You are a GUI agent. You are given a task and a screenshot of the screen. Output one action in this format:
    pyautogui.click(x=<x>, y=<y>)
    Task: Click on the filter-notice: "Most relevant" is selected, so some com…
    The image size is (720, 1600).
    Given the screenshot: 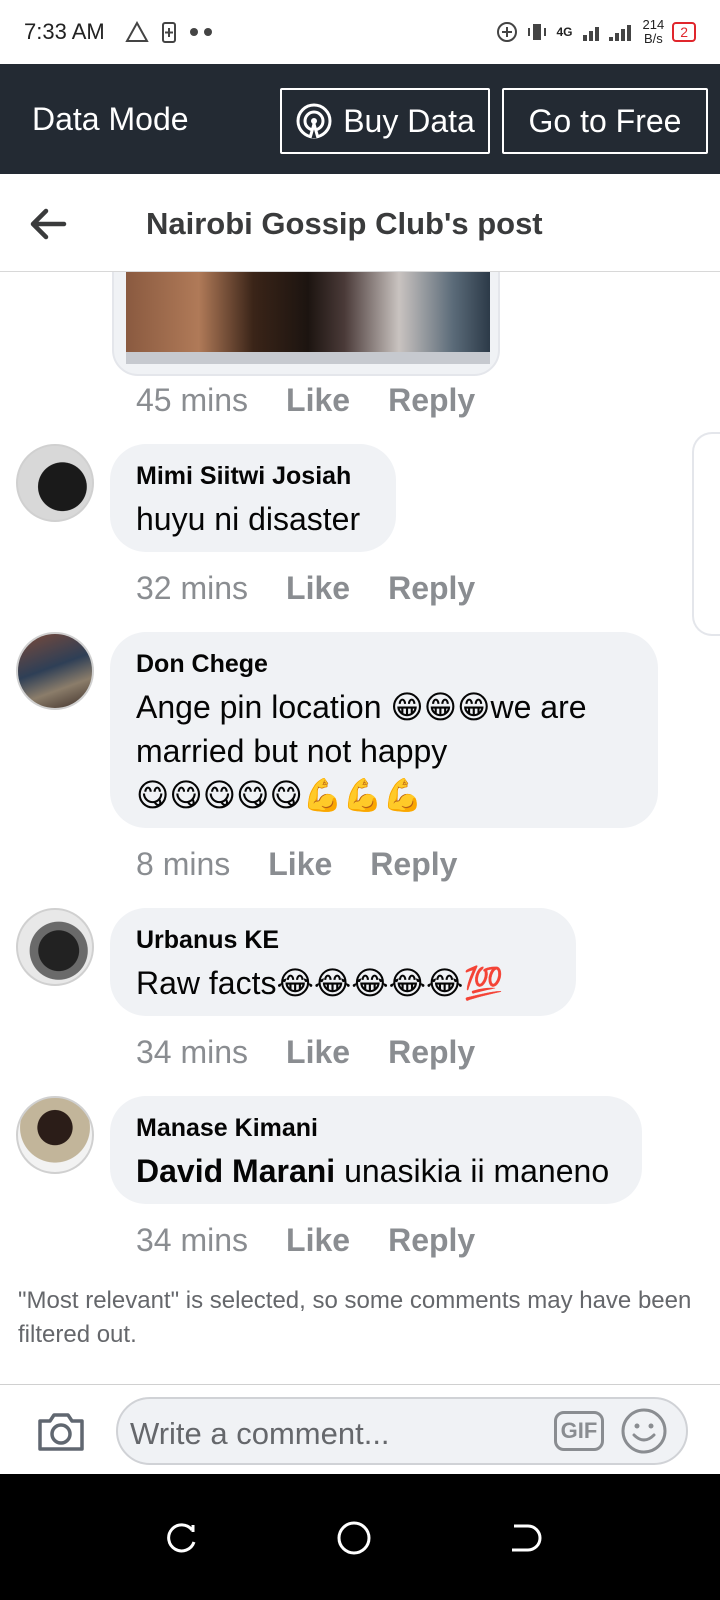 What is the action you would take?
    pyautogui.click(x=355, y=1317)
    